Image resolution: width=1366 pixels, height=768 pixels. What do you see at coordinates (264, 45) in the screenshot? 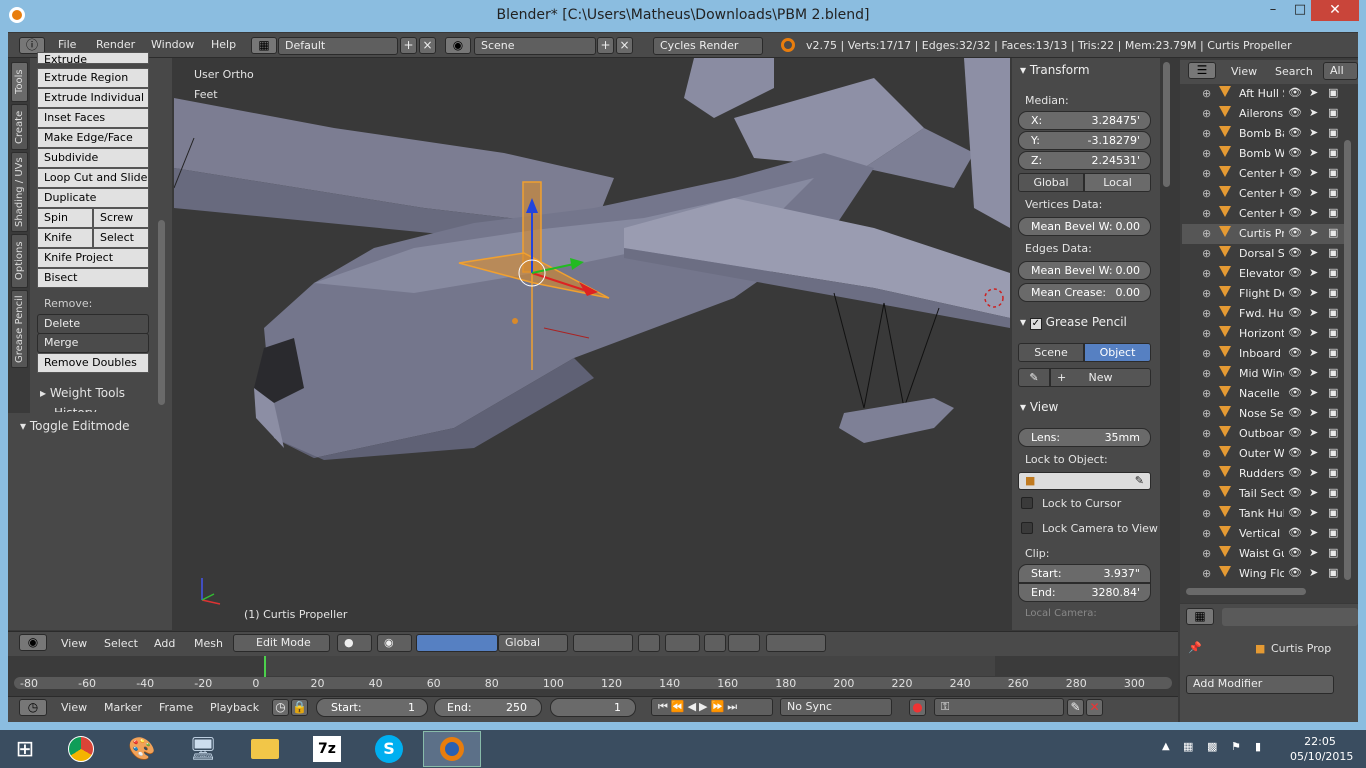
I see `screen-layout-icon: ▦` at bounding box center [264, 45].